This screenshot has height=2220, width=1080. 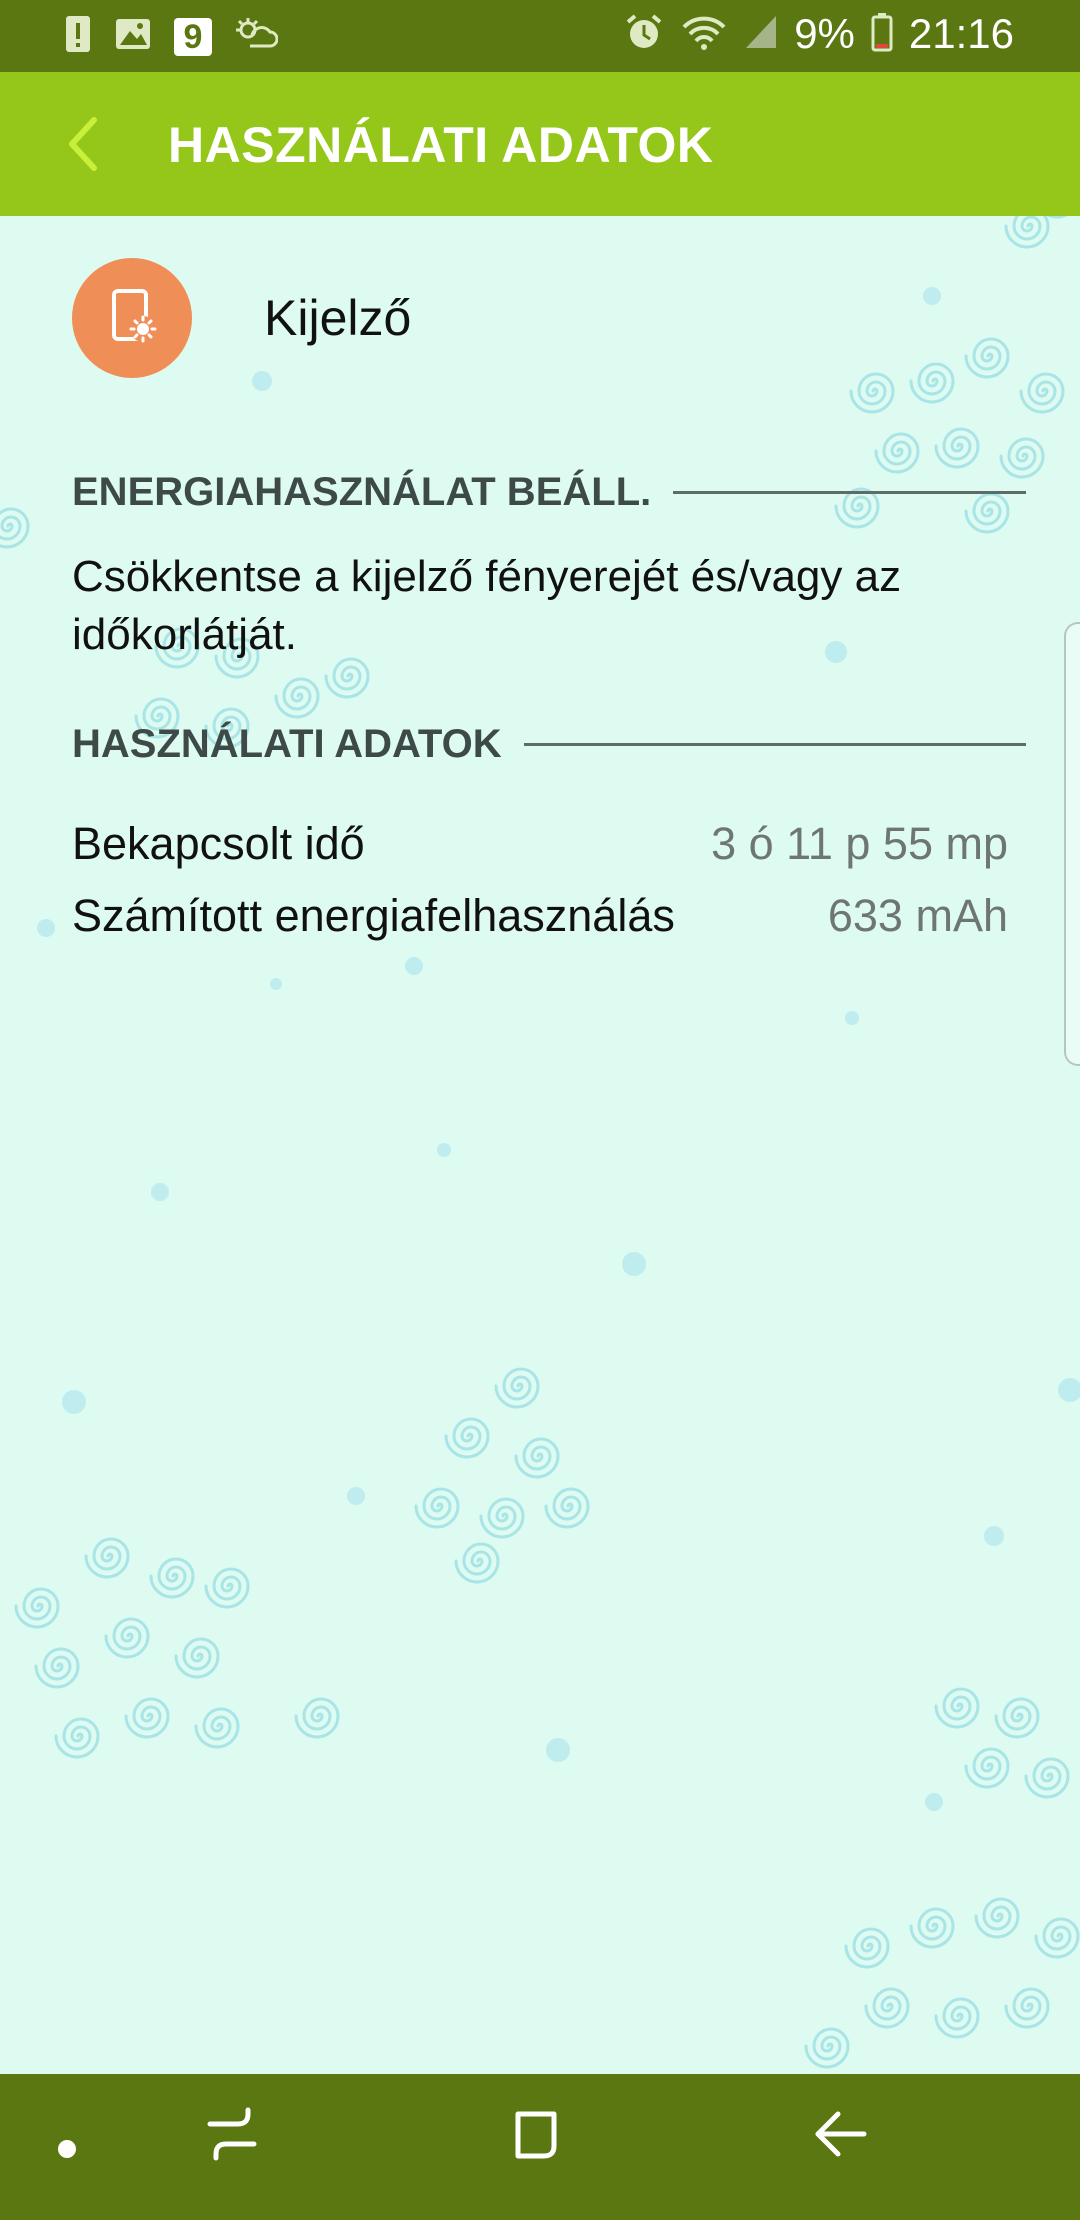 I want to click on edge-panel-handle, so click(x=1072, y=844).